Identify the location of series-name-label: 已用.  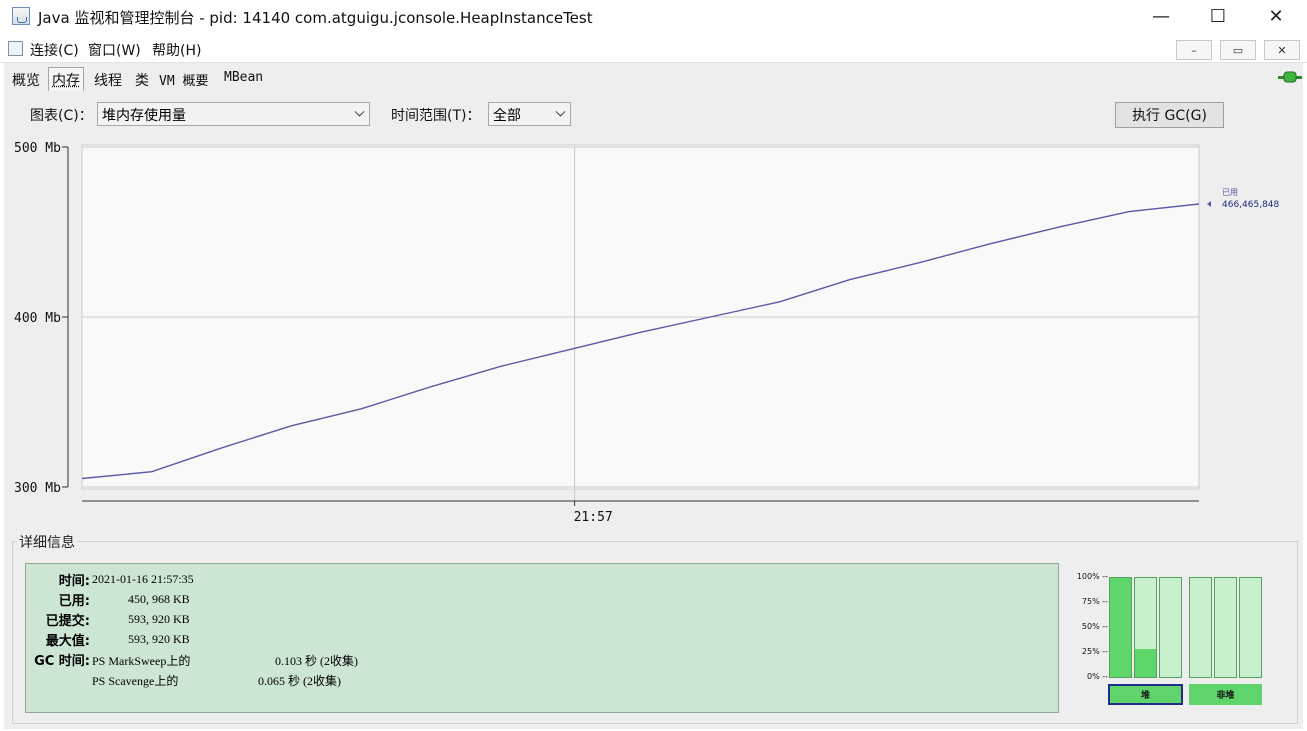
(1230, 192).